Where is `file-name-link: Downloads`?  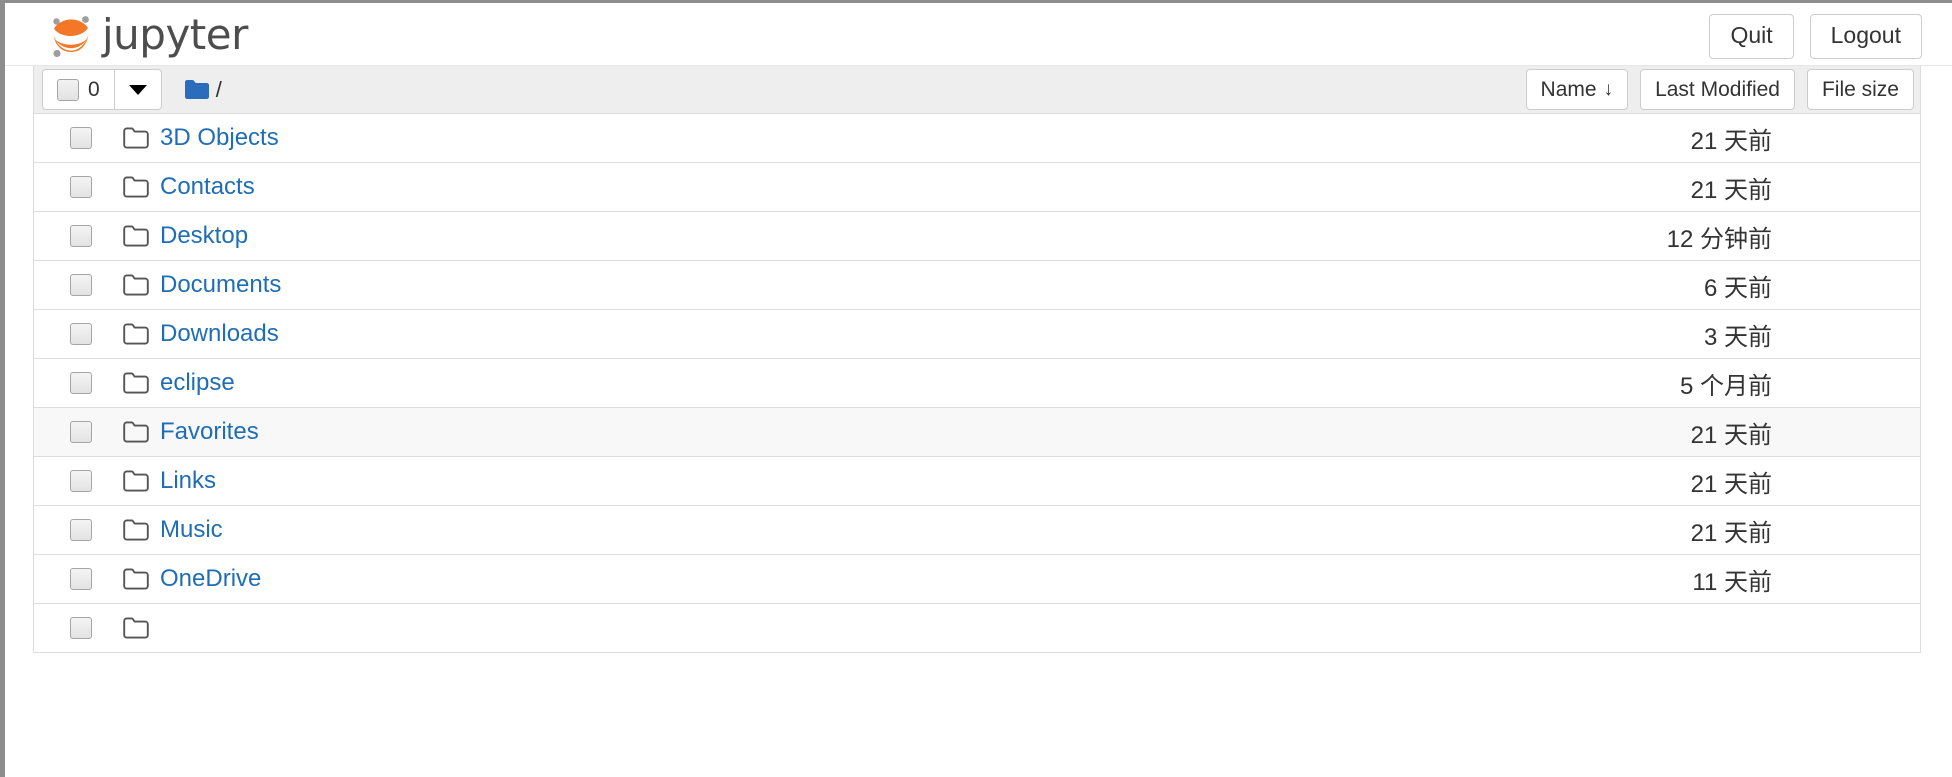
file-name-link: Downloads is located at coordinates (219, 334).